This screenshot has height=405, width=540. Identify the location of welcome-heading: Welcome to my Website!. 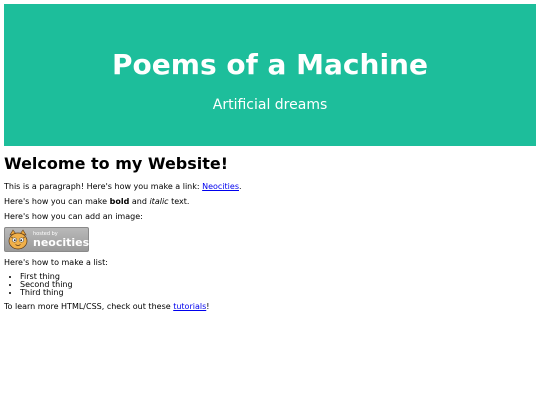
(116, 163).